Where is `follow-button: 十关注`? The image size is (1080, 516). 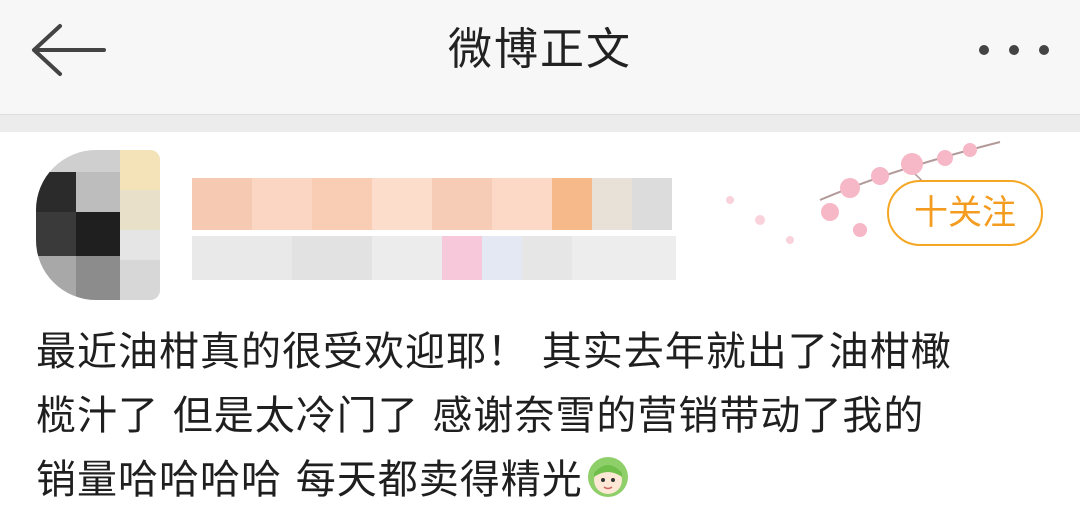 follow-button: 十关注 is located at coordinates (965, 213).